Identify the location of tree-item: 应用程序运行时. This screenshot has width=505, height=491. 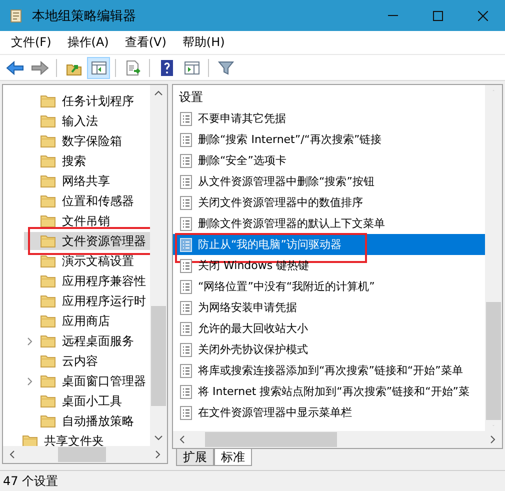
(87, 301).